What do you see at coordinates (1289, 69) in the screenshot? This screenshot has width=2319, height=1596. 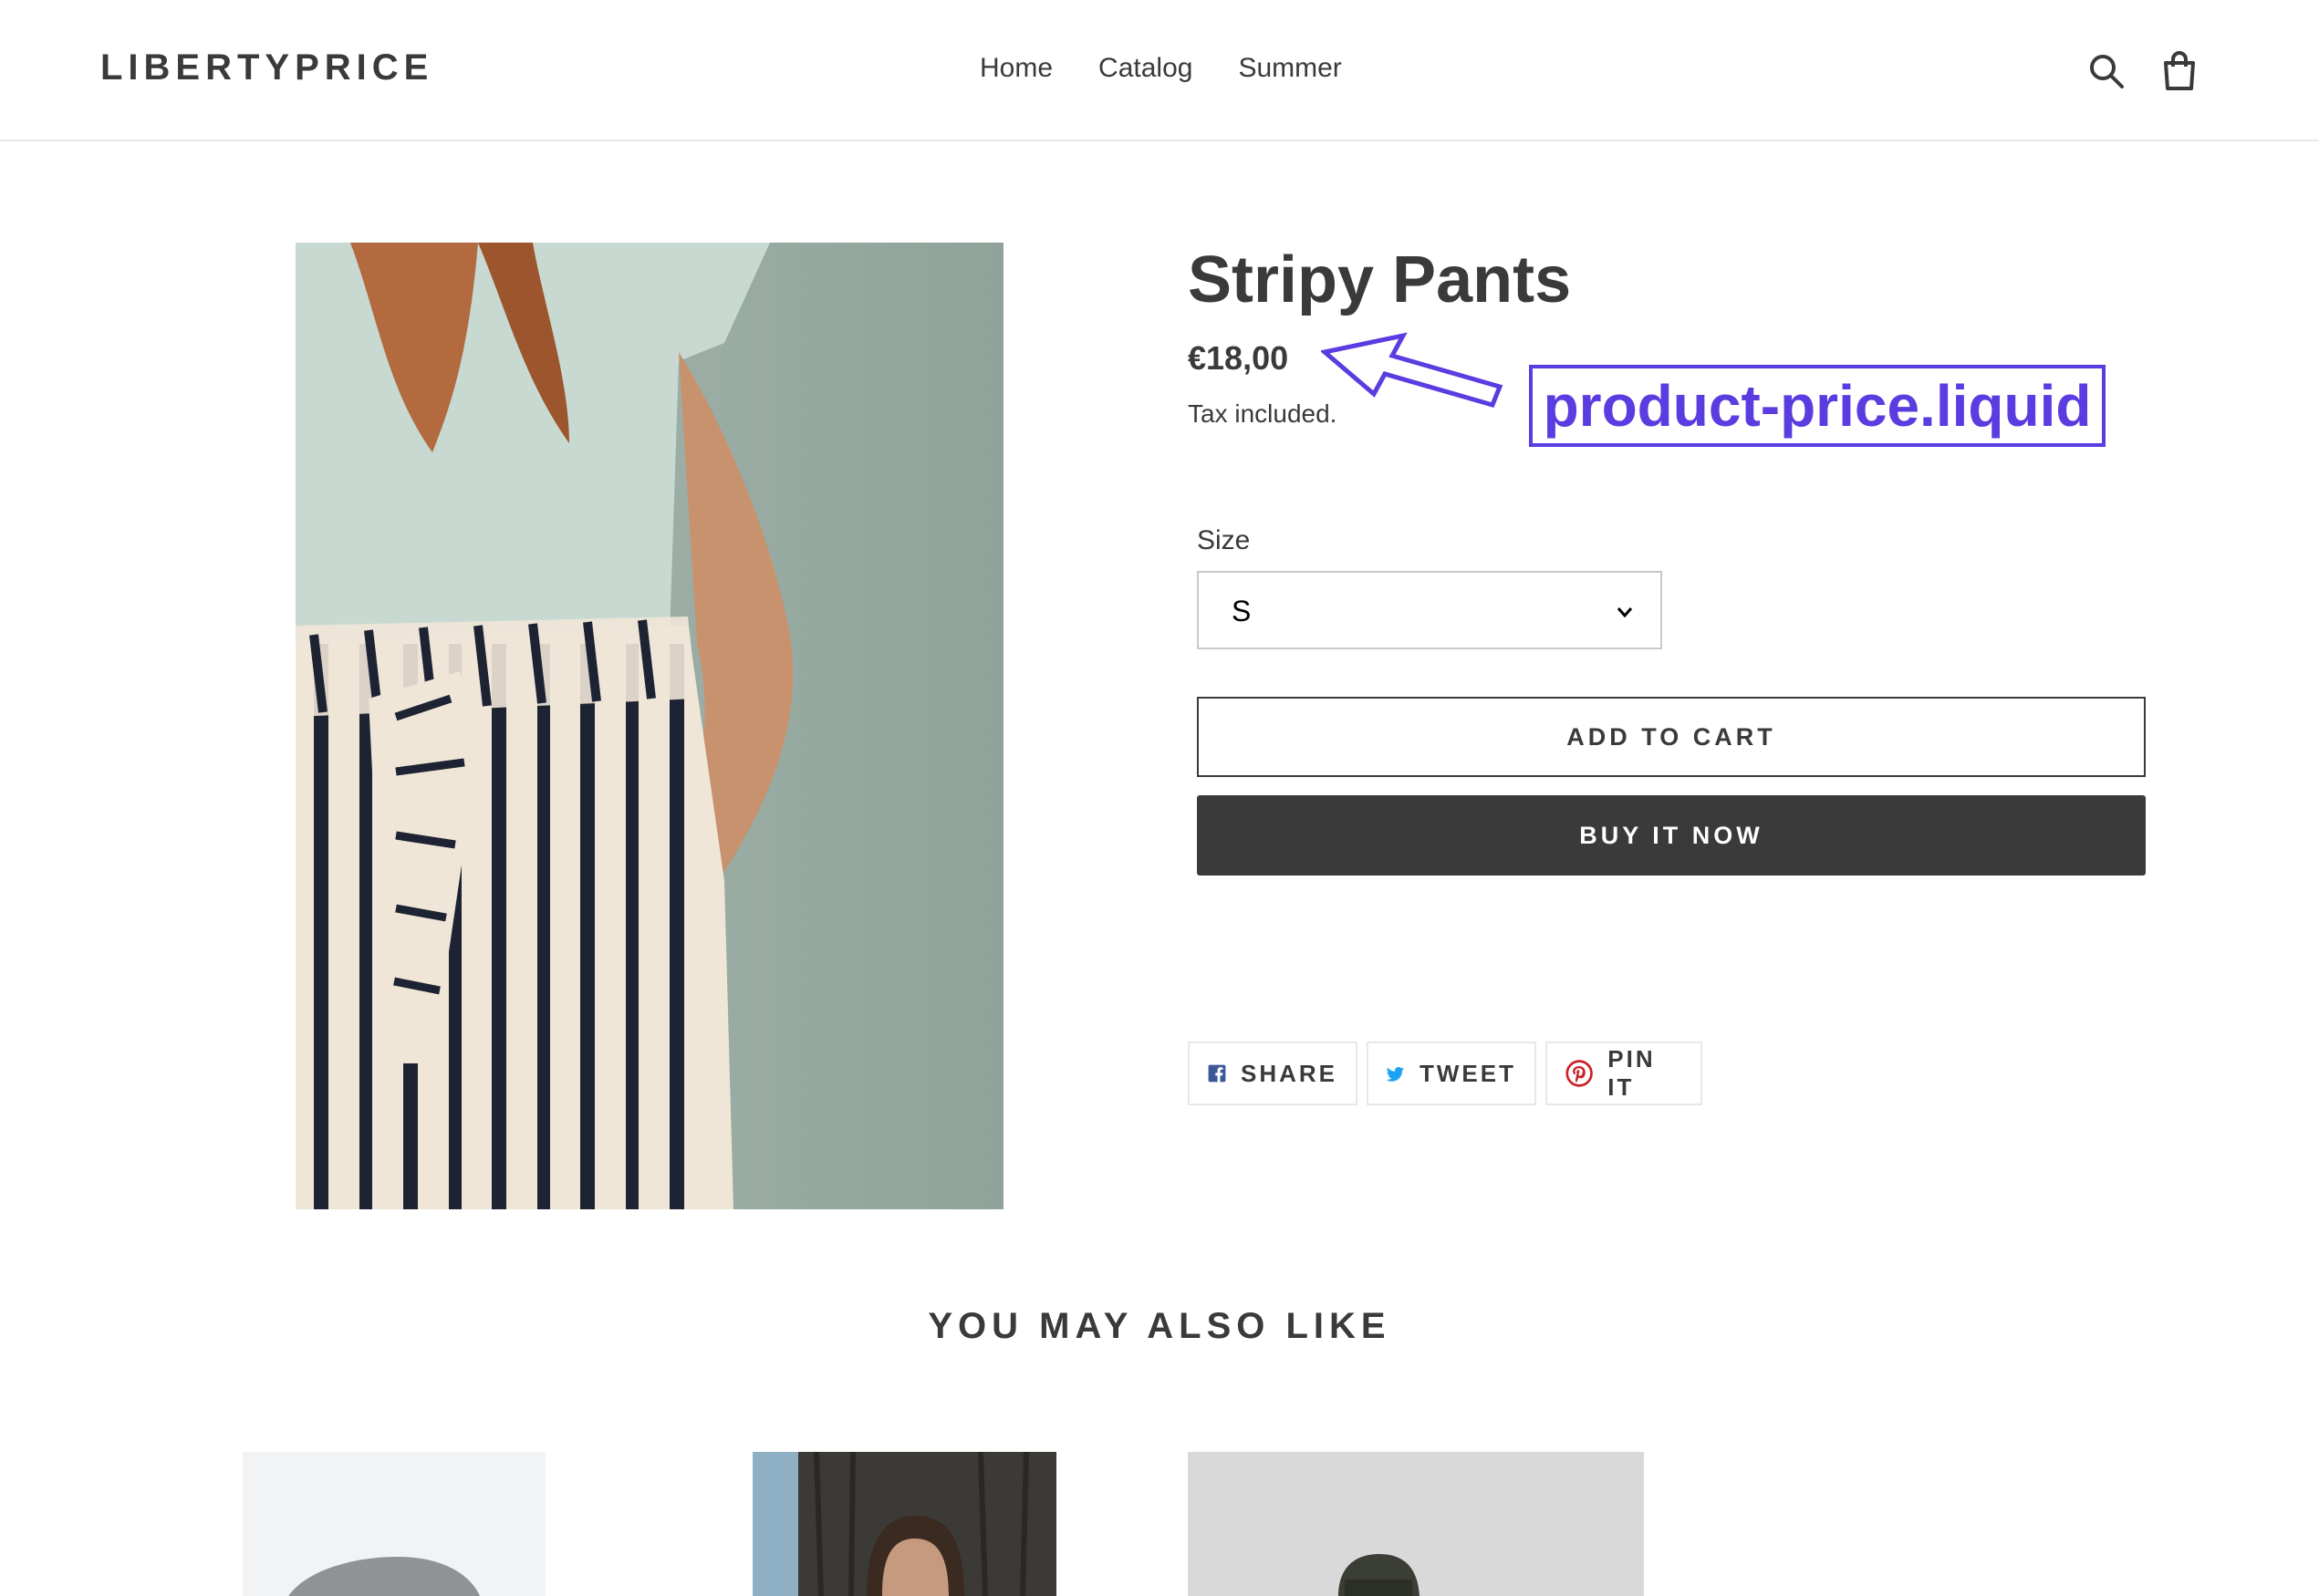 I see `nav-summer: Summer` at bounding box center [1289, 69].